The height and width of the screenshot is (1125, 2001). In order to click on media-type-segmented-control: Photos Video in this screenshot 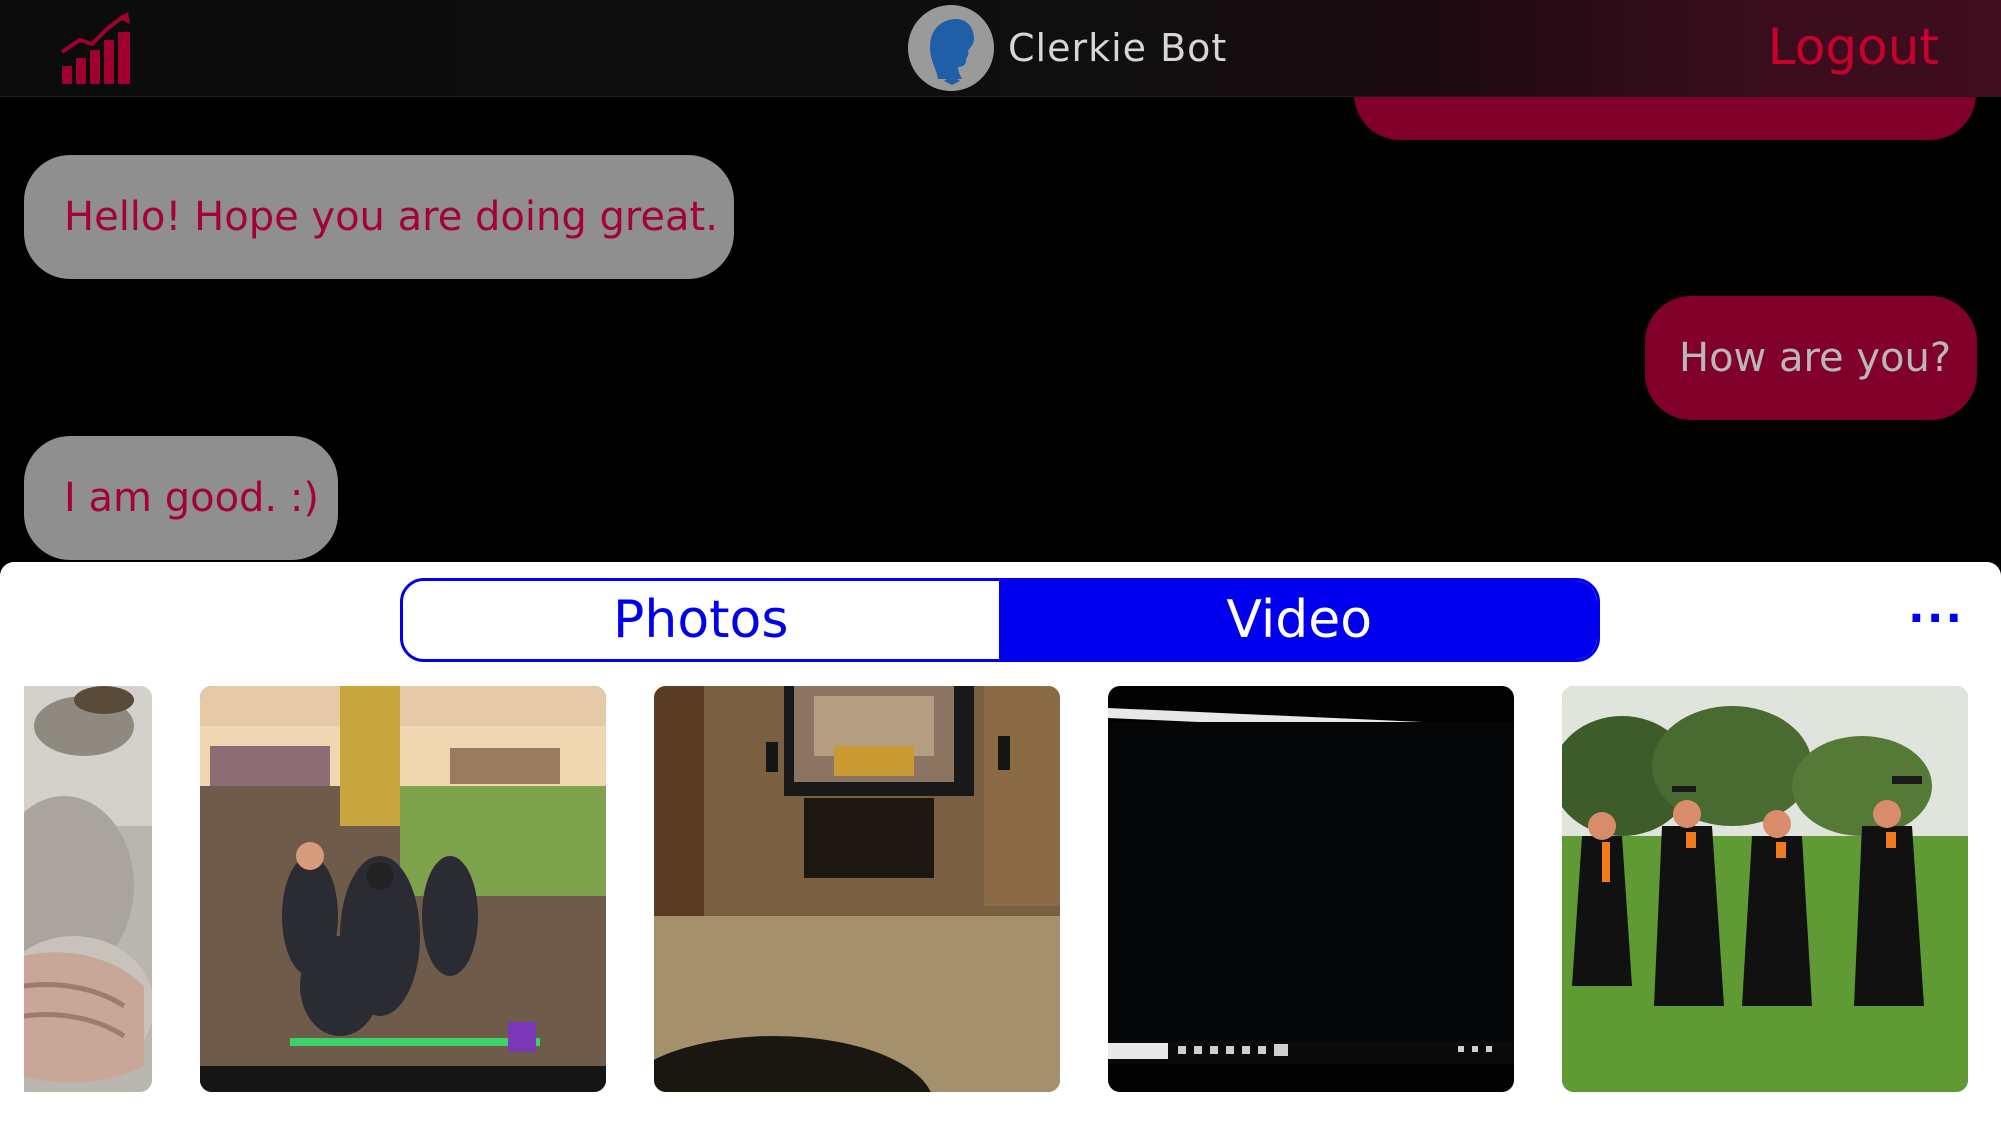, I will do `click(1000, 620)`.